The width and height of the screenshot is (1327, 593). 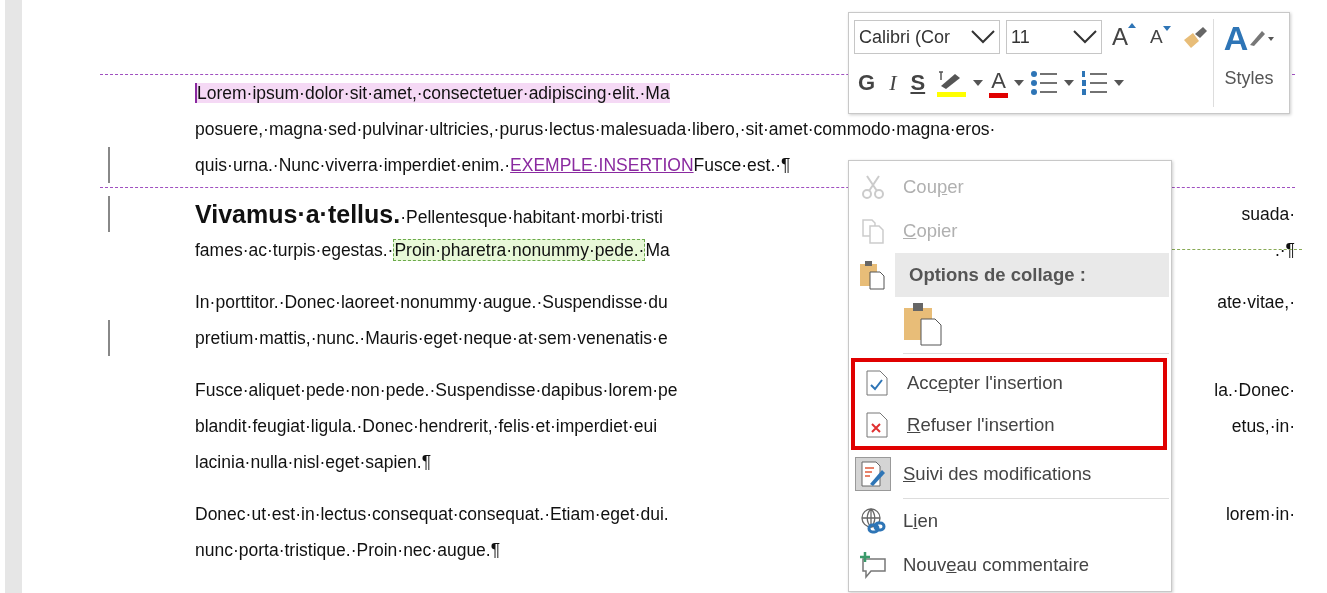 I want to click on body-text: blandit·feugiat·ligula.·Donec·hendrerit,·felis·et·imperdiet·eui, so click(x=426, y=426).